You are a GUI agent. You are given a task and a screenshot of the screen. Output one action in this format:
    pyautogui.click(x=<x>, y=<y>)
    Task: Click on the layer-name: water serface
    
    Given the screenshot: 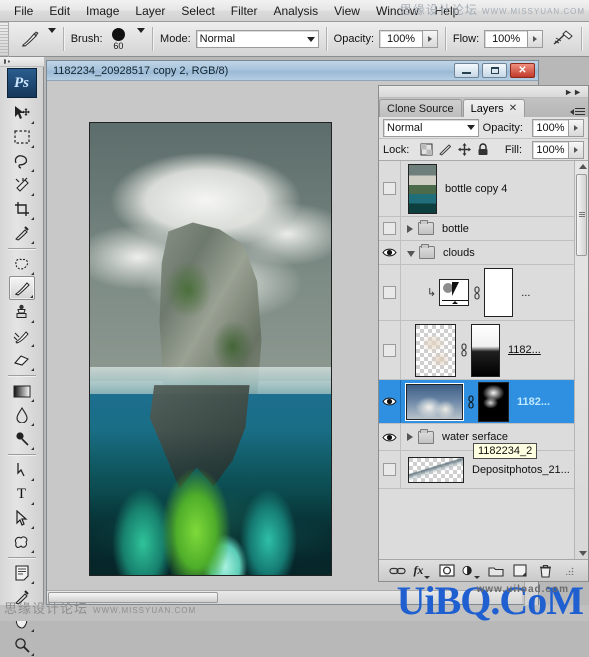 What is the action you would take?
    pyautogui.click(x=475, y=437)
    